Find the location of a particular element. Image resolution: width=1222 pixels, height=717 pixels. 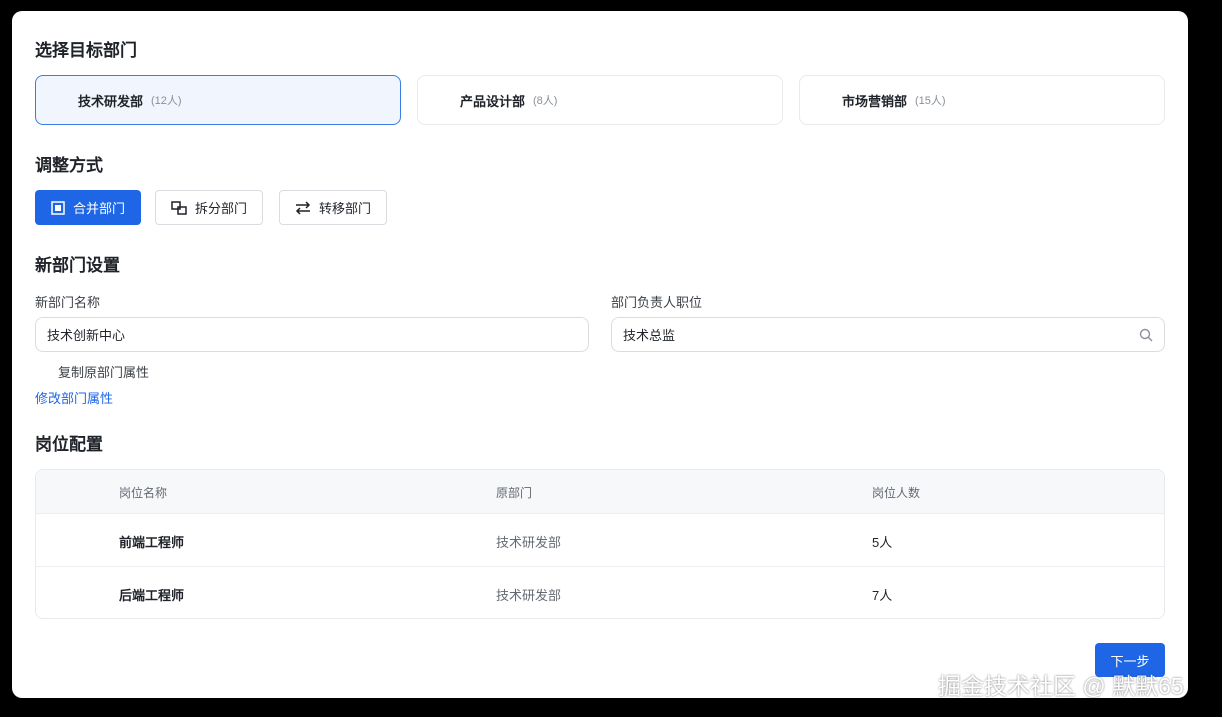

section-title-select-dept: 选择目标部门 is located at coordinates (86, 50).